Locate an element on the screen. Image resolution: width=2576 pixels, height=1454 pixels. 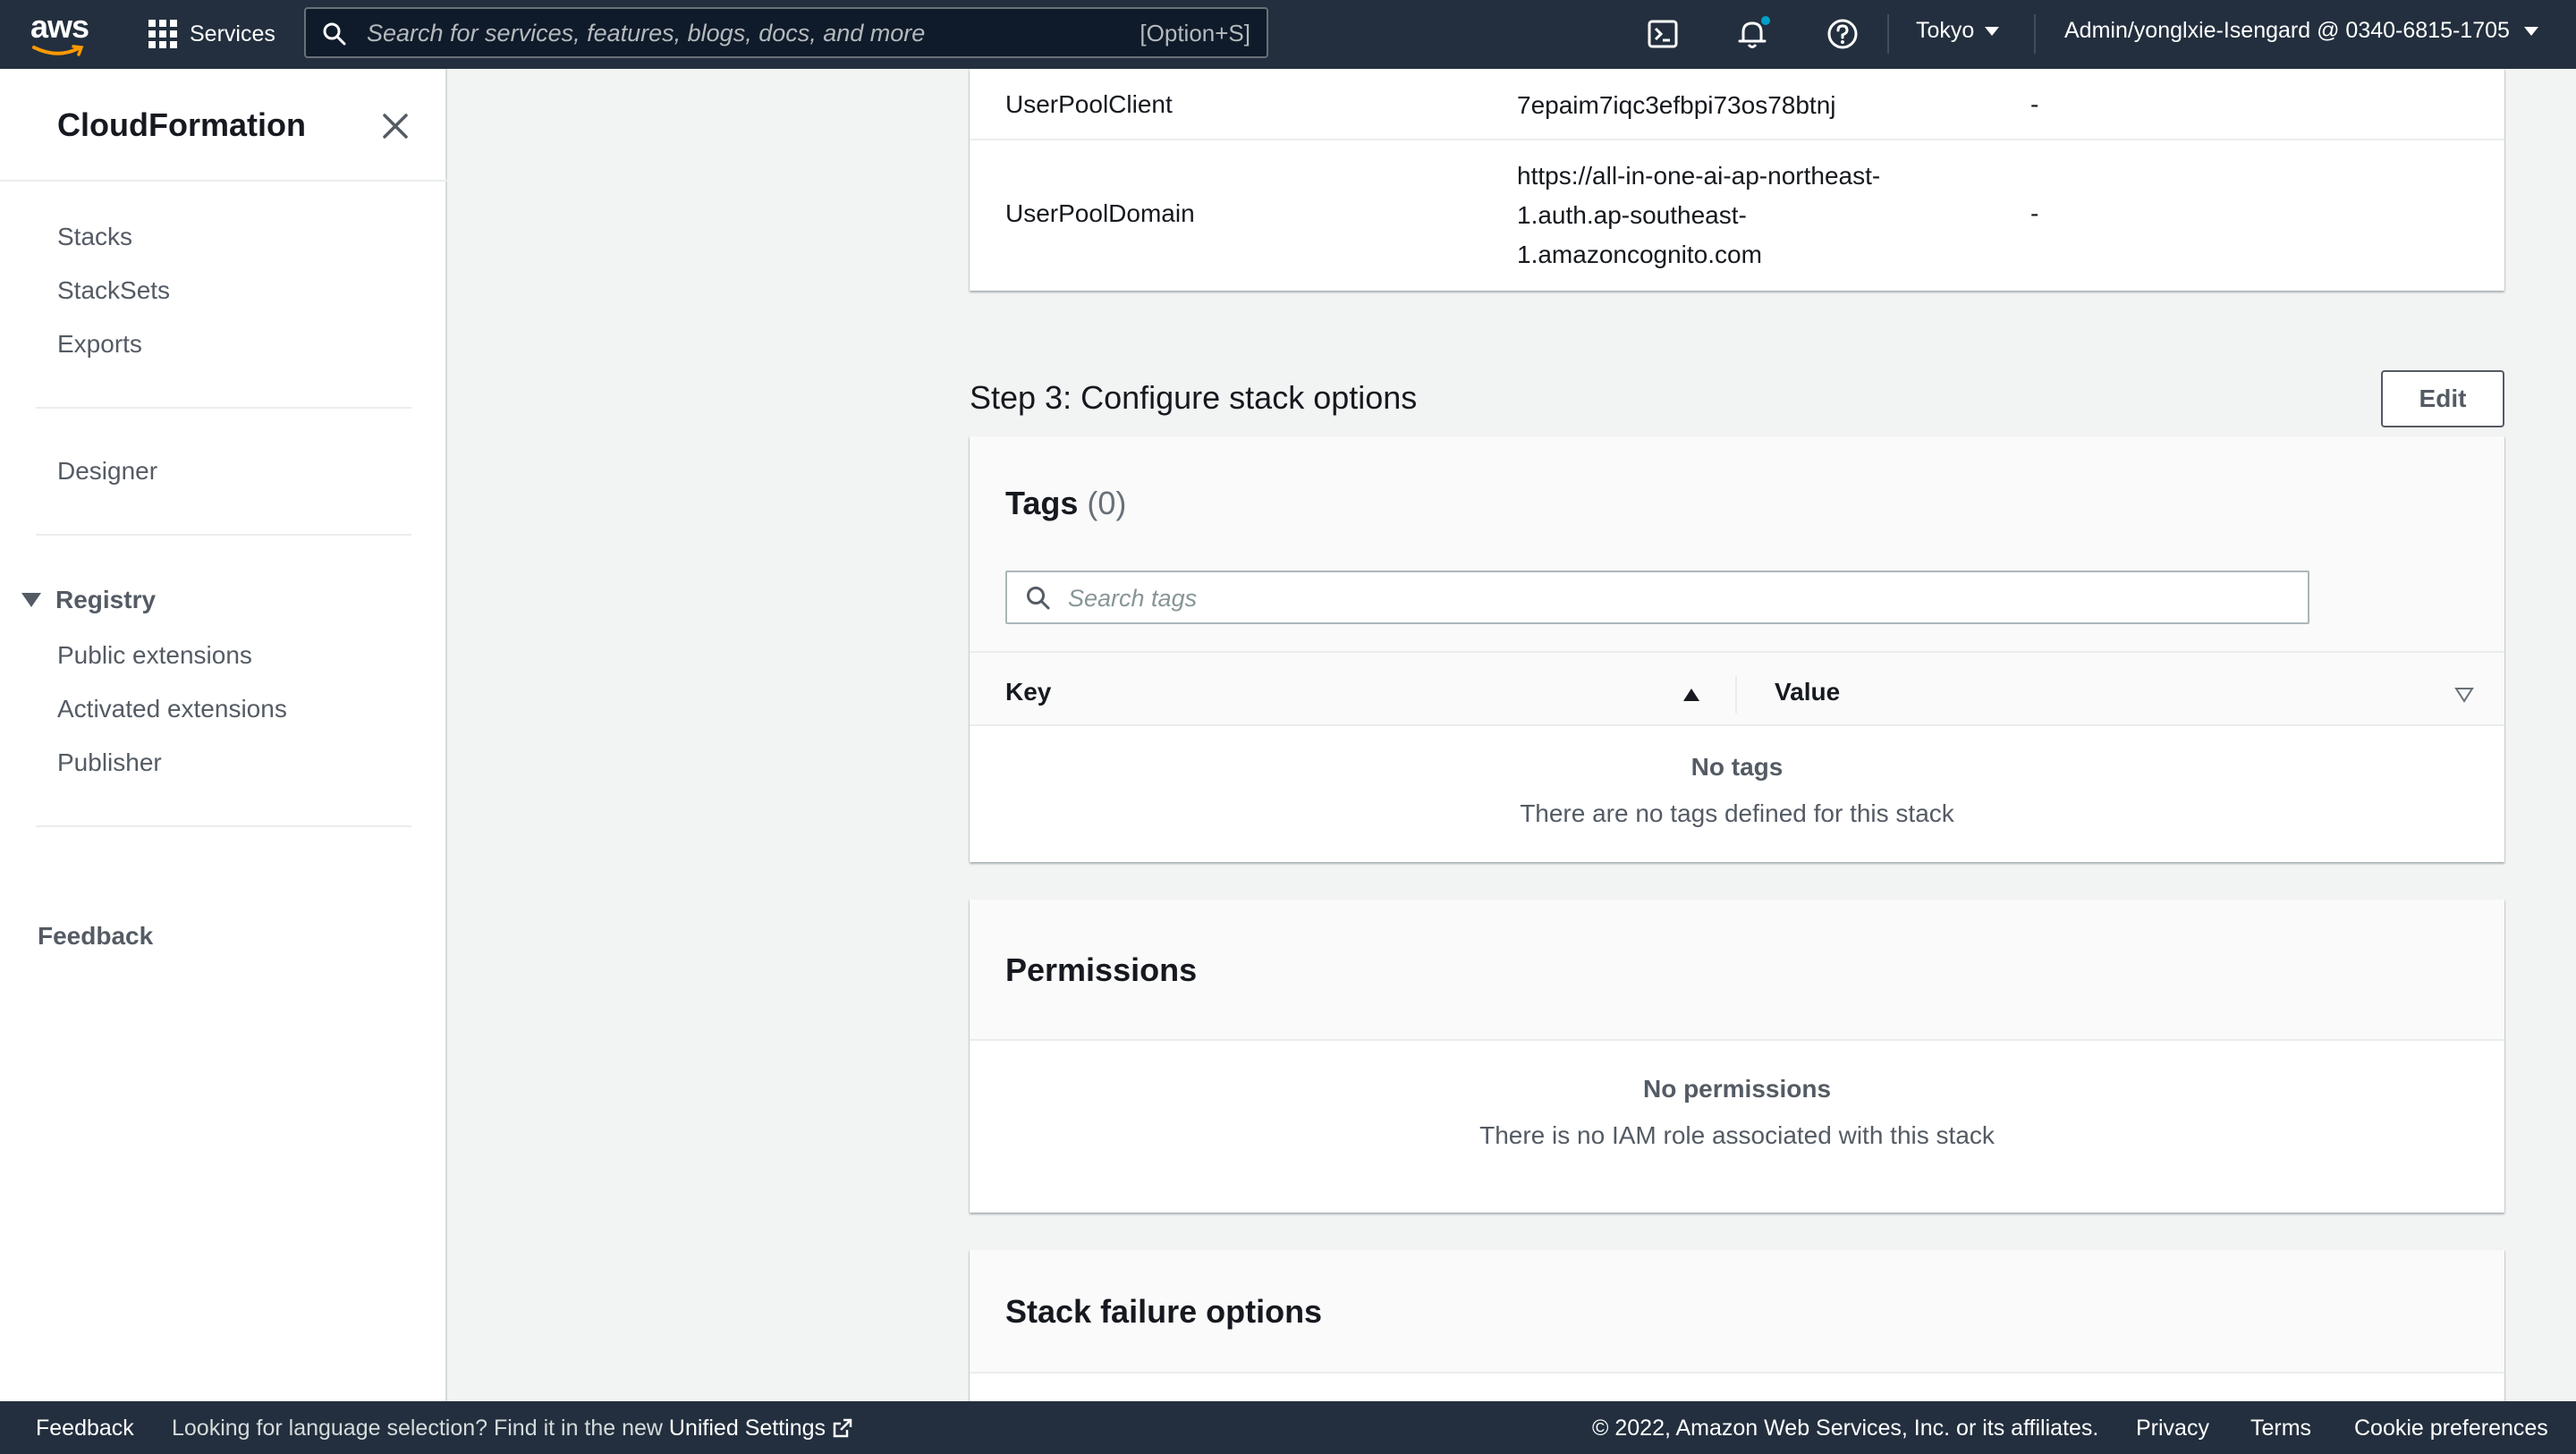
sidebar-item-public-extensions: Public extensions is located at coordinates (154, 655).